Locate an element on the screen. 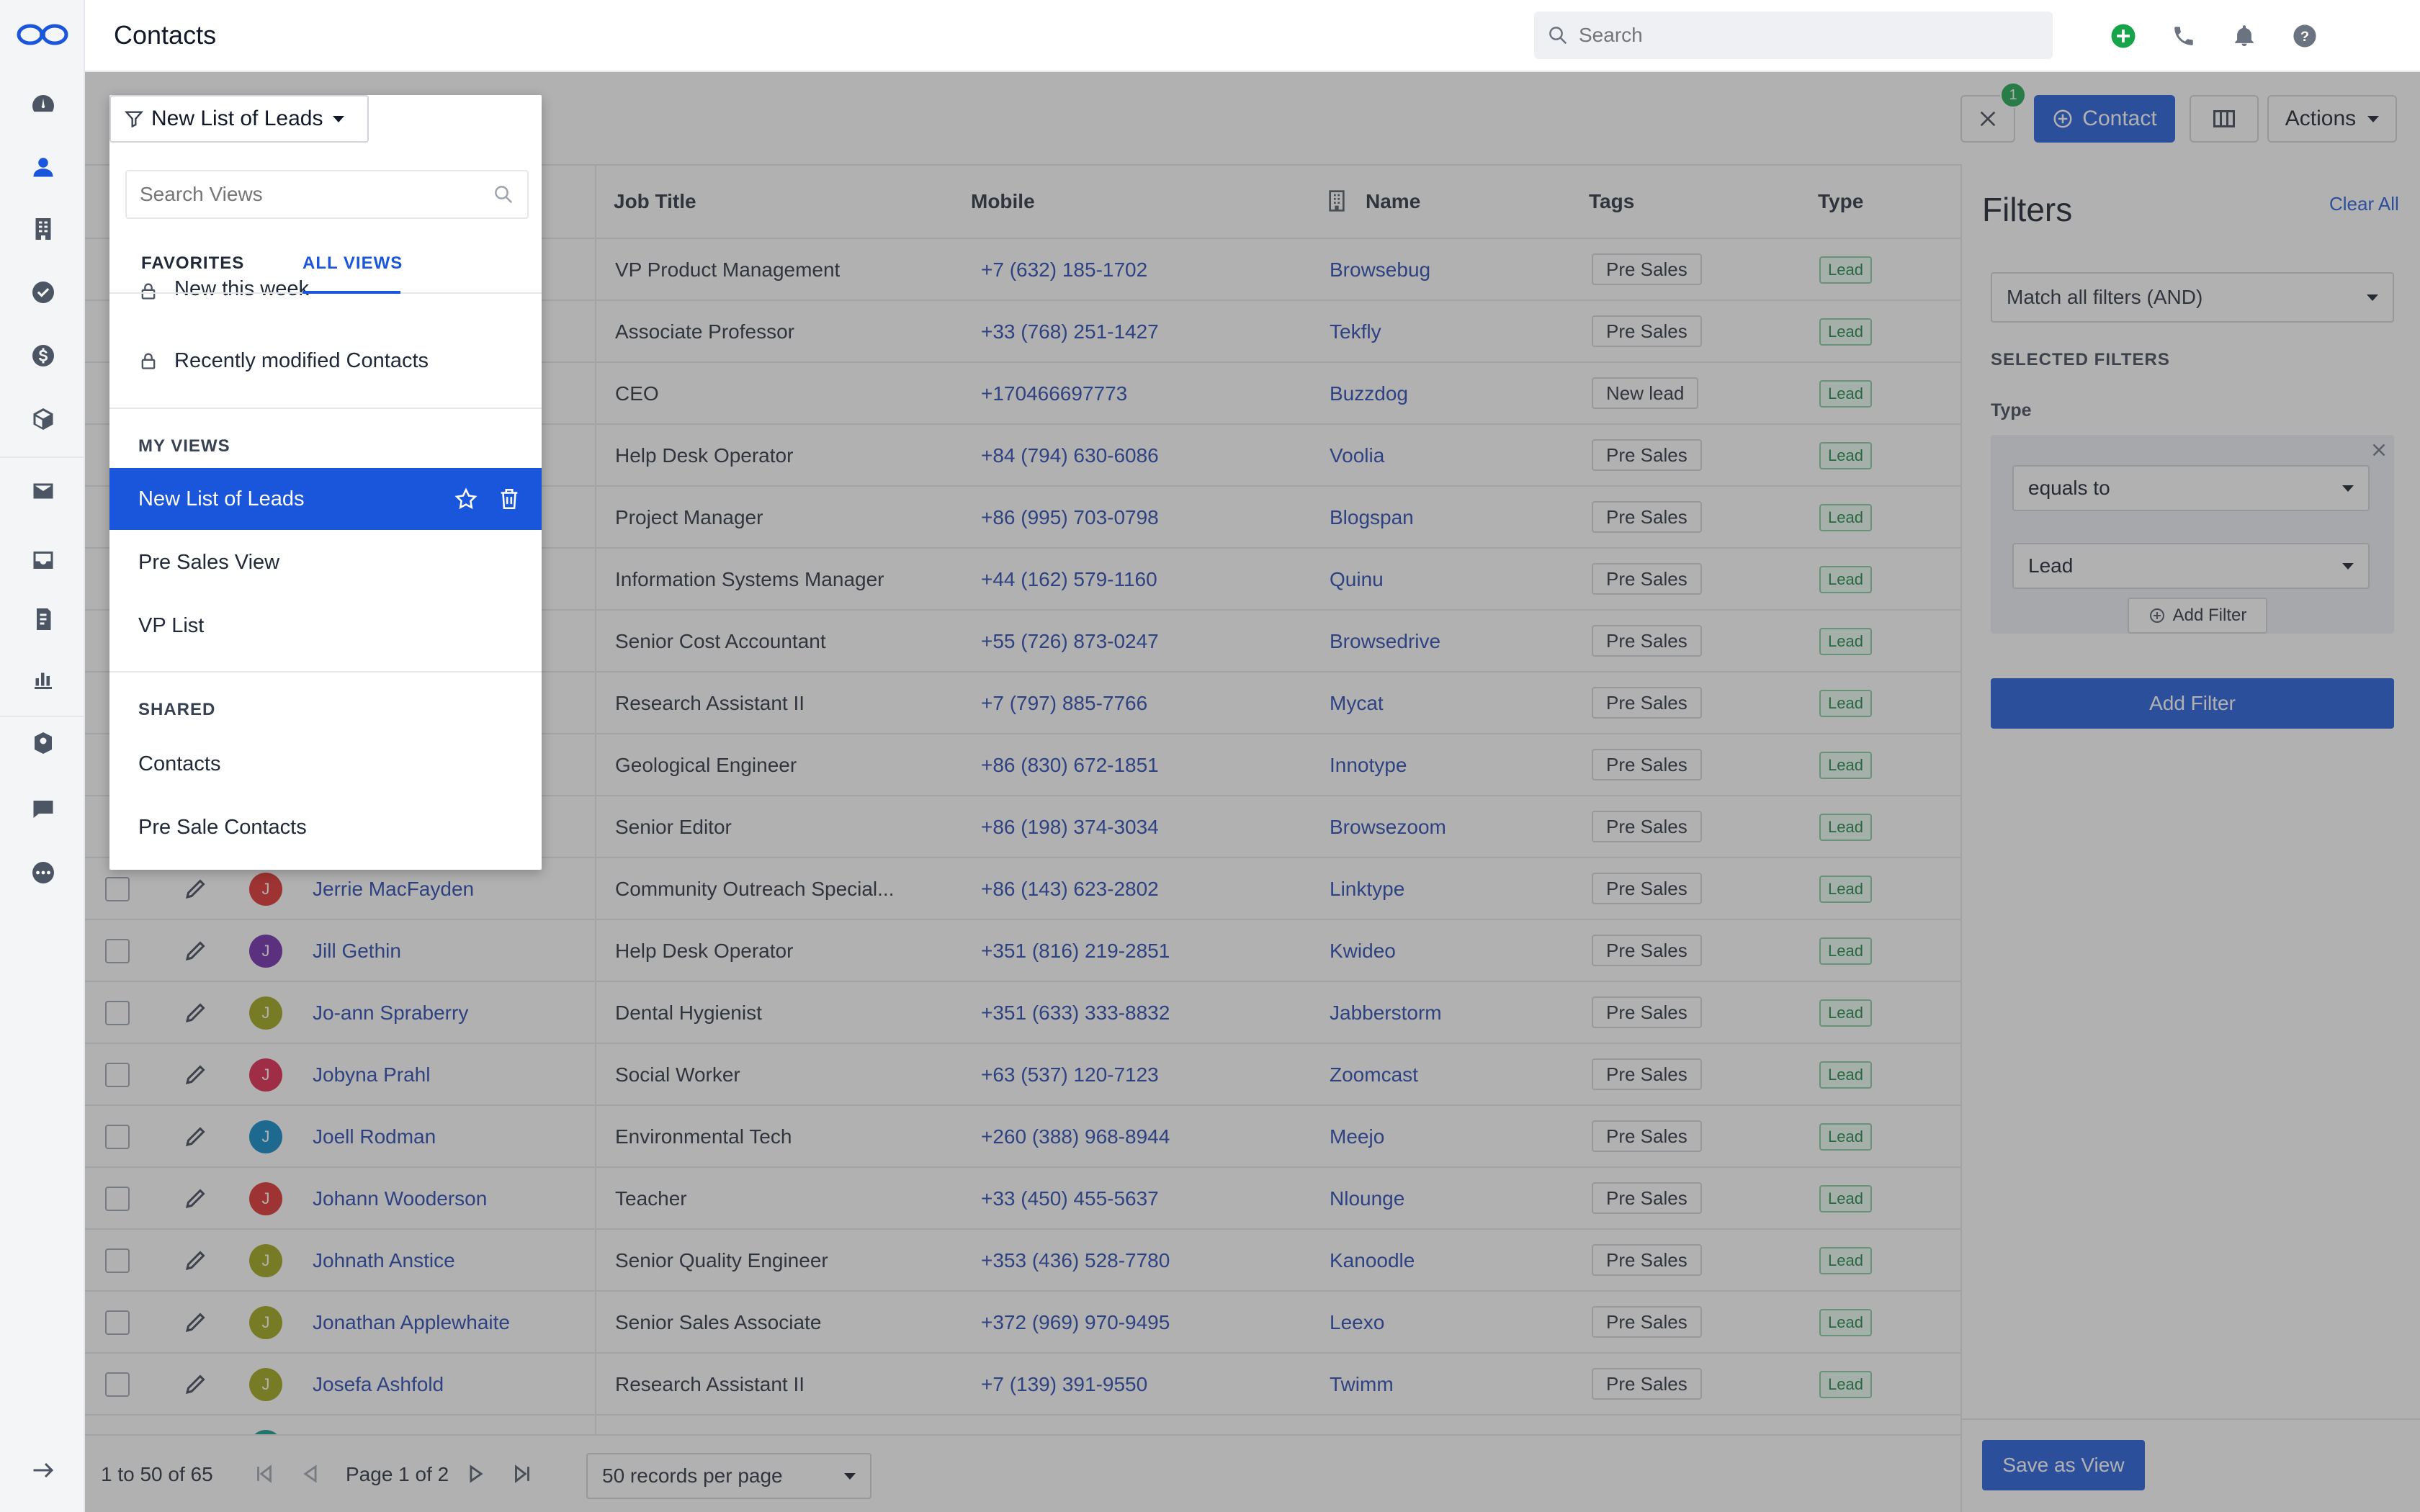  mobile-link: +372 (969) 970-9495 is located at coordinates (1075, 1322).